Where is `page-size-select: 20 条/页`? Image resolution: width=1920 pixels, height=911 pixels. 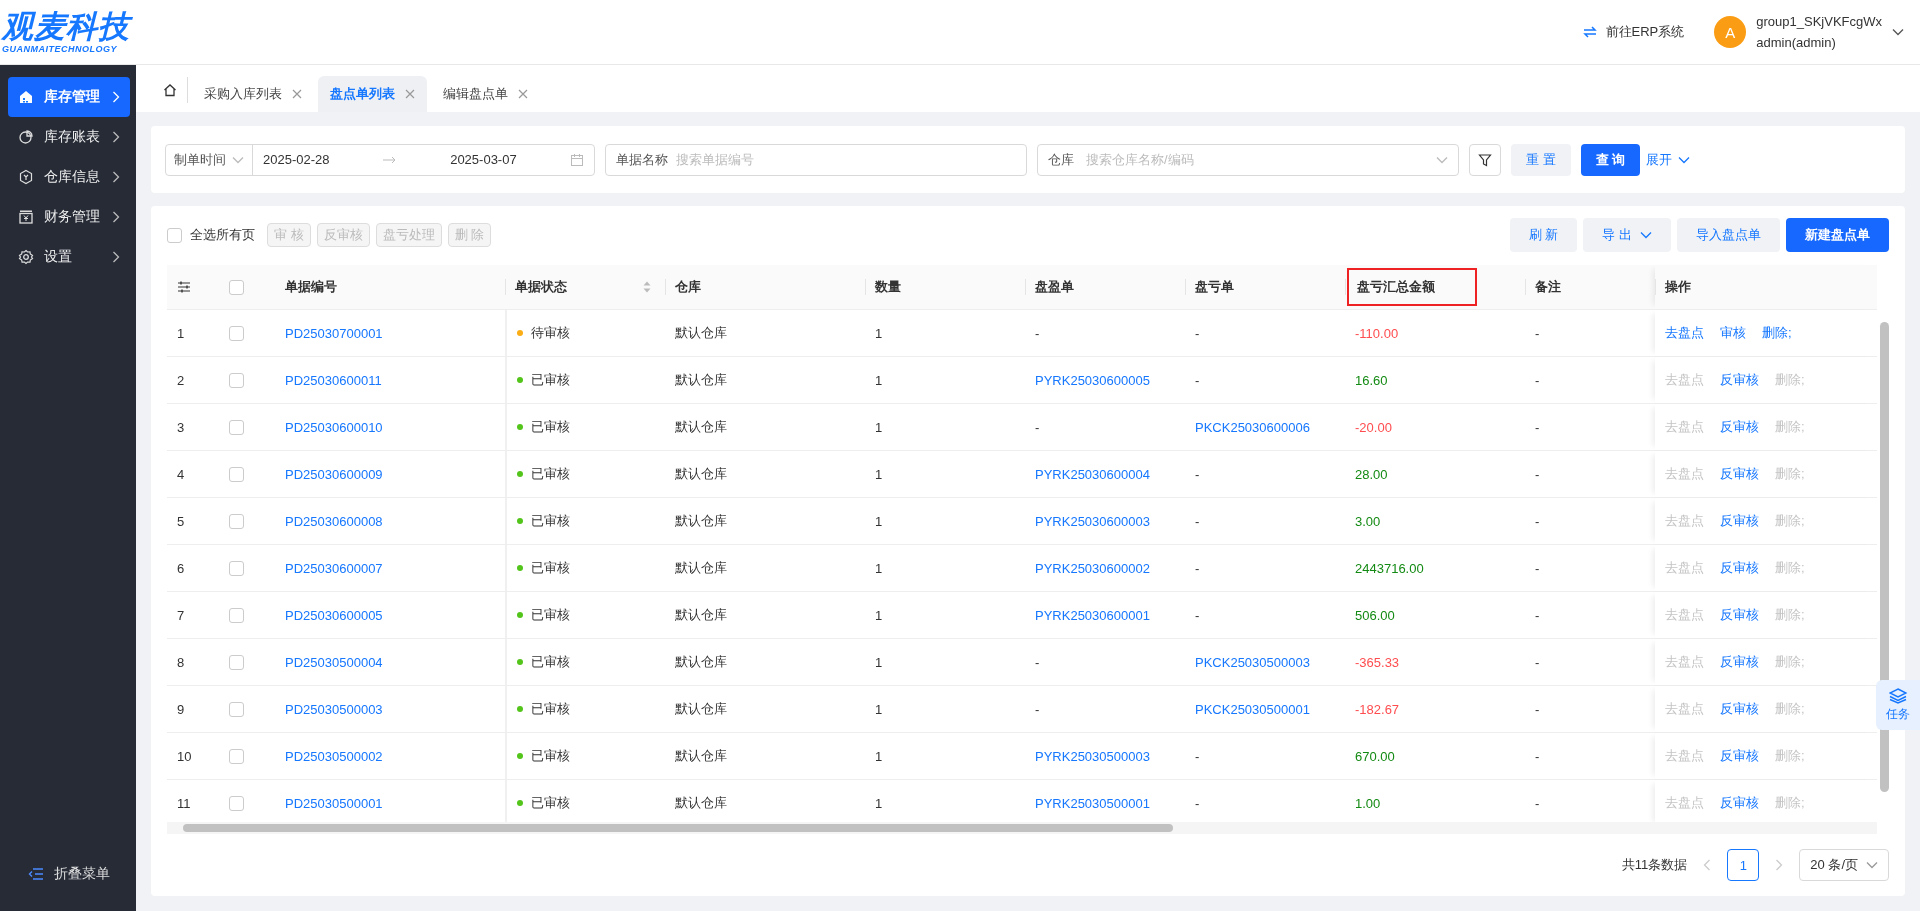 page-size-select: 20 条/页 is located at coordinates (1844, 865).